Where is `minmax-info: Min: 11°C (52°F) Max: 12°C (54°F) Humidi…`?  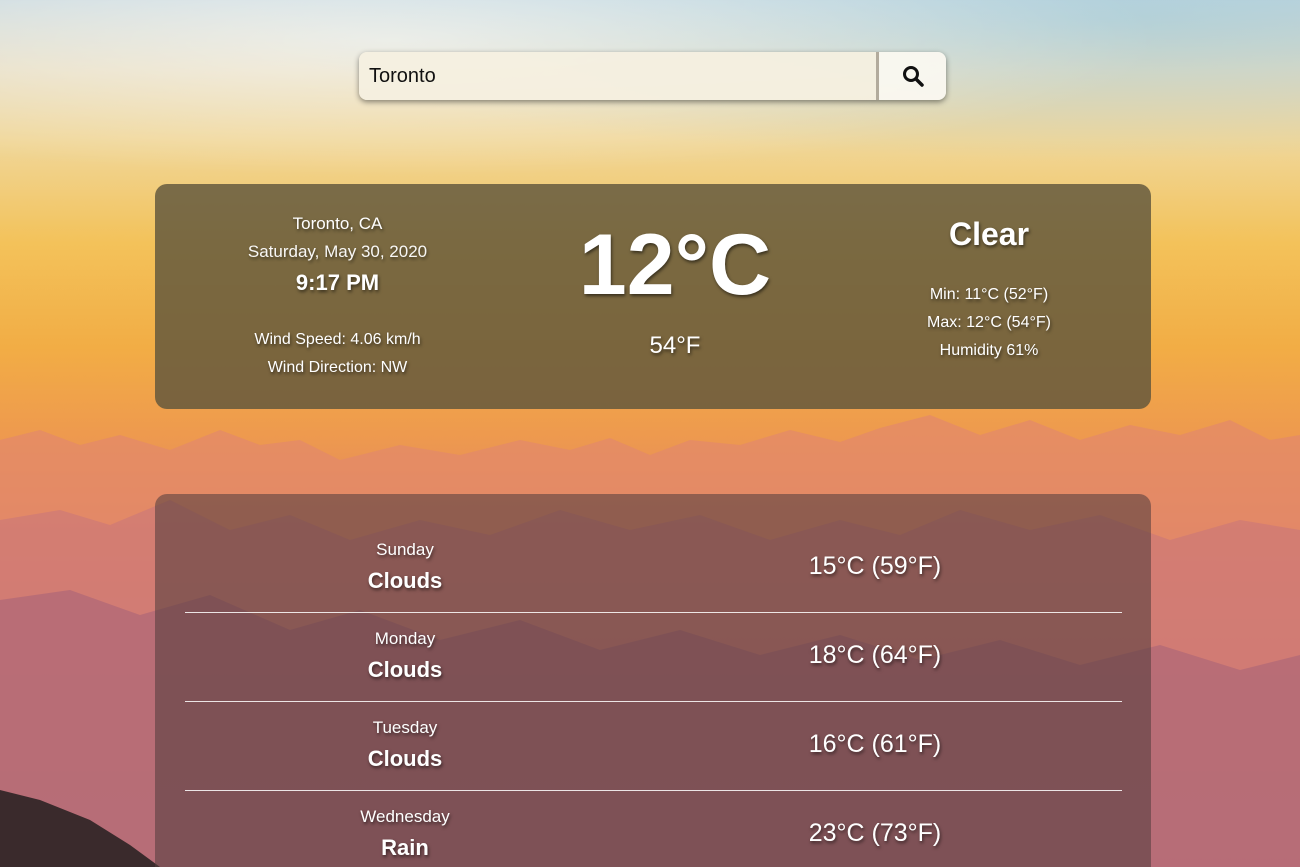 minmax-info: Min: 11°C (52°F) Max: 12°C (54°F) Humidi… is located at coordinates (989, 323).